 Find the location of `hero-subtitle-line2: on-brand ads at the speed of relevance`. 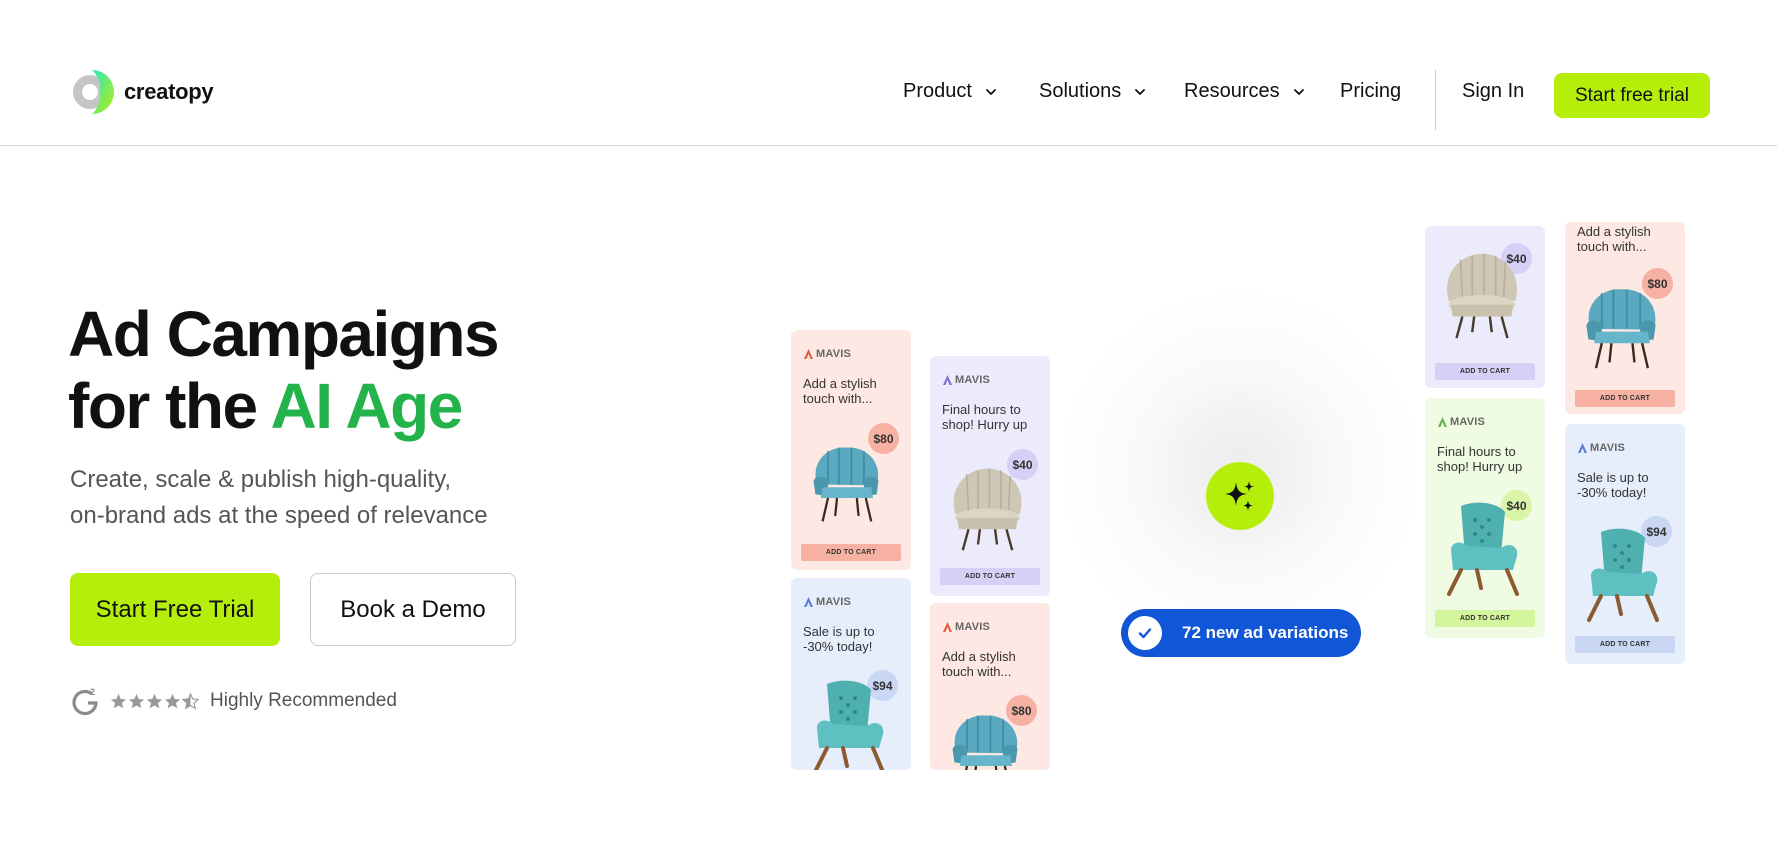

hero-subtitle-line2: on-brand ads at the speed of relevance is located at coordinates (279, 515).